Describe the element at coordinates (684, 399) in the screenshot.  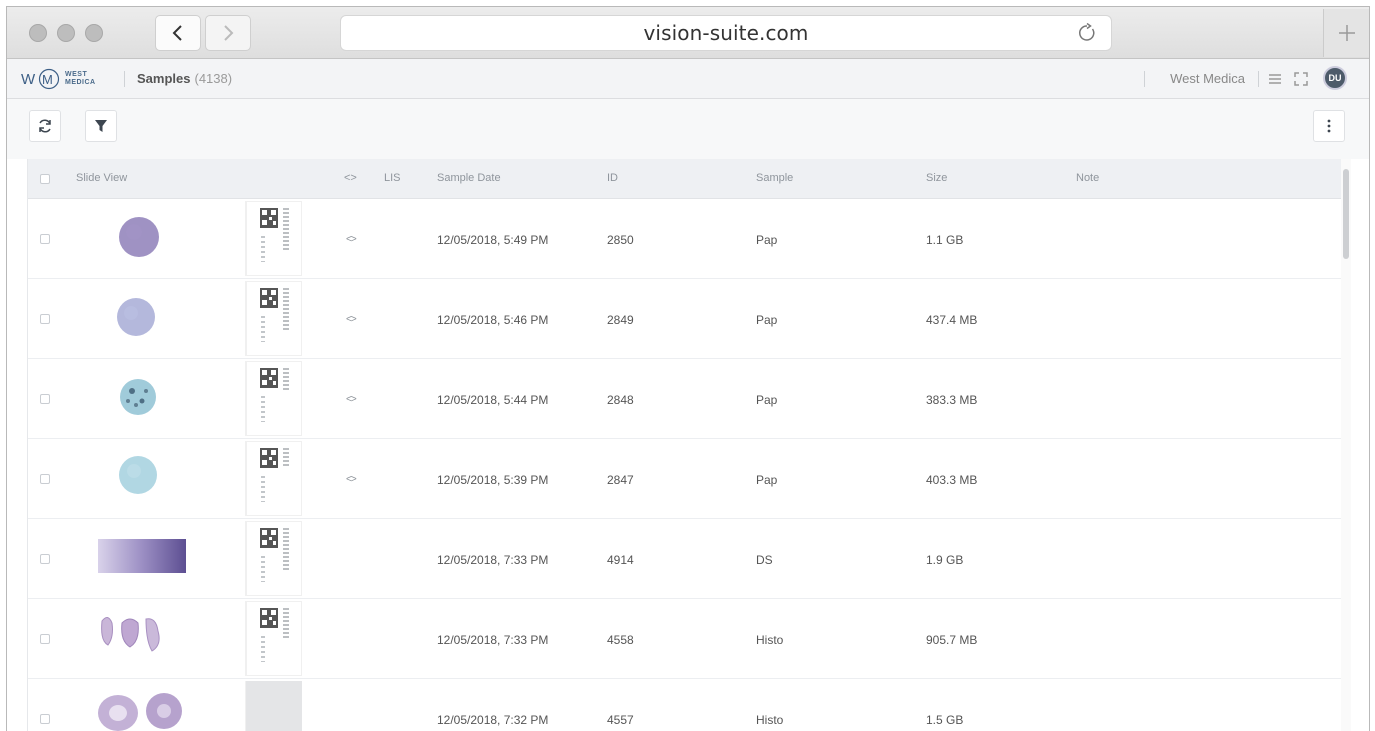
I see `table-row: <> 12/05/2018, 5:44 PM 2848 Pap 383.3 MB` at that location.